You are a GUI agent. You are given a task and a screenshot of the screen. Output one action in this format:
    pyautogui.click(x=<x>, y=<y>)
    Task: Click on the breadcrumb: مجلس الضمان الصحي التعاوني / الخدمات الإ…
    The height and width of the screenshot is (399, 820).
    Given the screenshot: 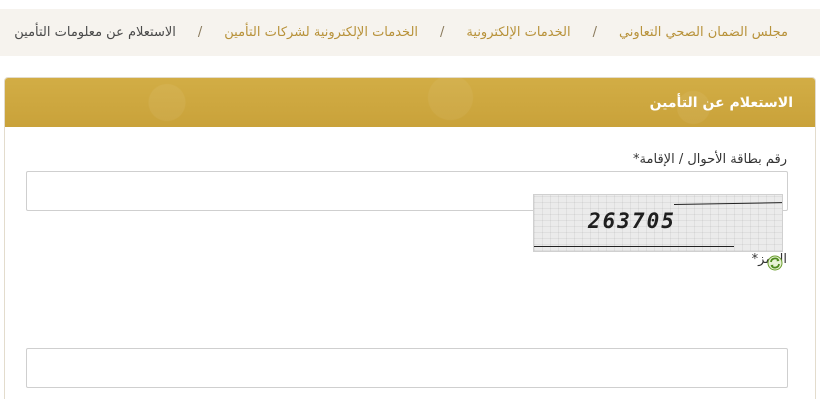 What is the action you would take?
    pyautogui.click(x=410, y=32)
    